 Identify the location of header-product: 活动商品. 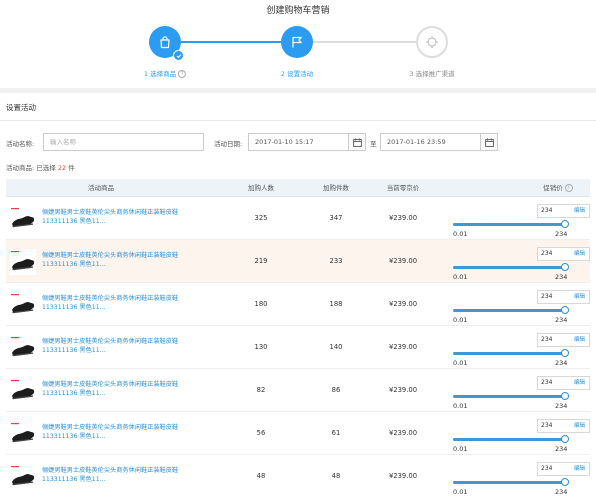
(101, 188).